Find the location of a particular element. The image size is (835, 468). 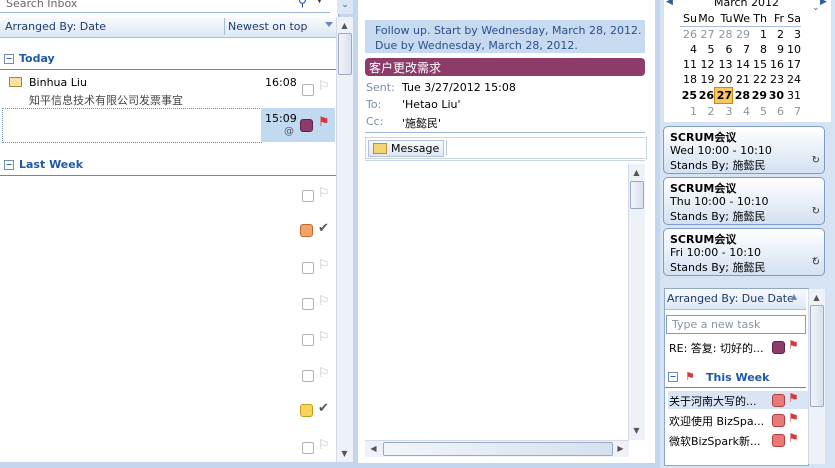

calendar-day-today: 27 is located at coordinates (723, 95).